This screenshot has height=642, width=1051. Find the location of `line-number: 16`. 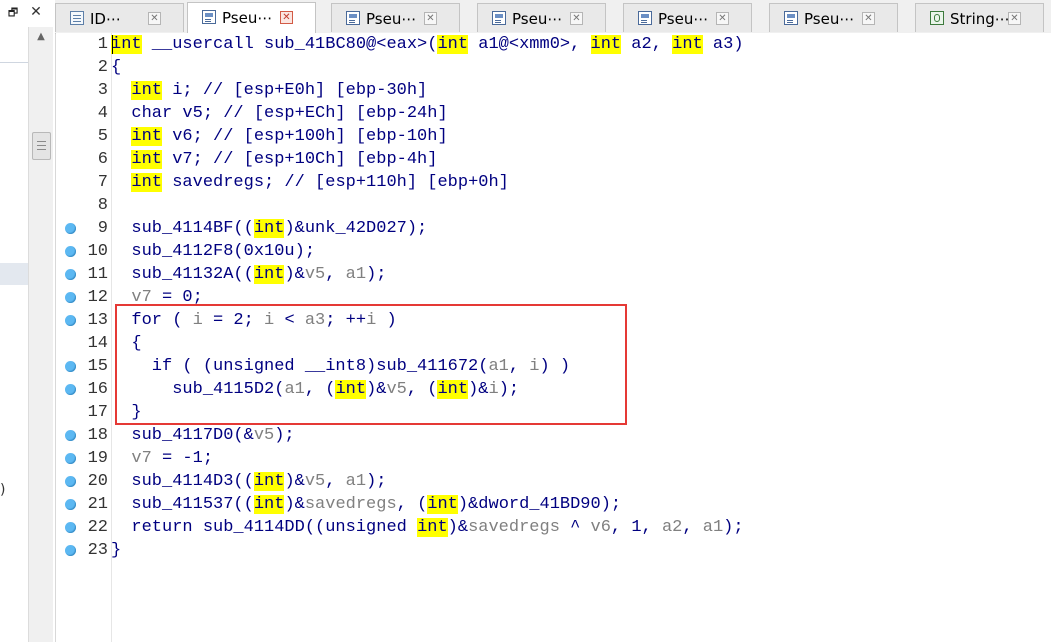

line-number: 16 is located at coordinates (97, 389).